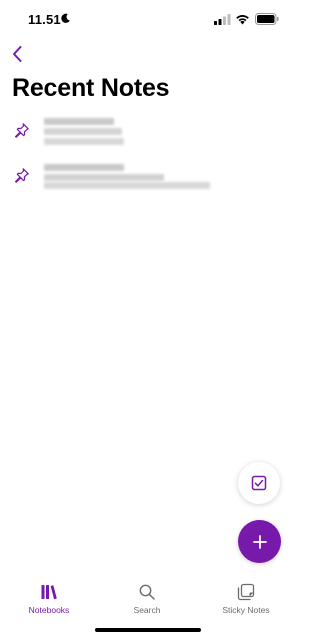 This screenshot has height=640, width=320. Describe the element at coordinates (49, 592) in the screenshot. I see `notebooks-icon` at that location.